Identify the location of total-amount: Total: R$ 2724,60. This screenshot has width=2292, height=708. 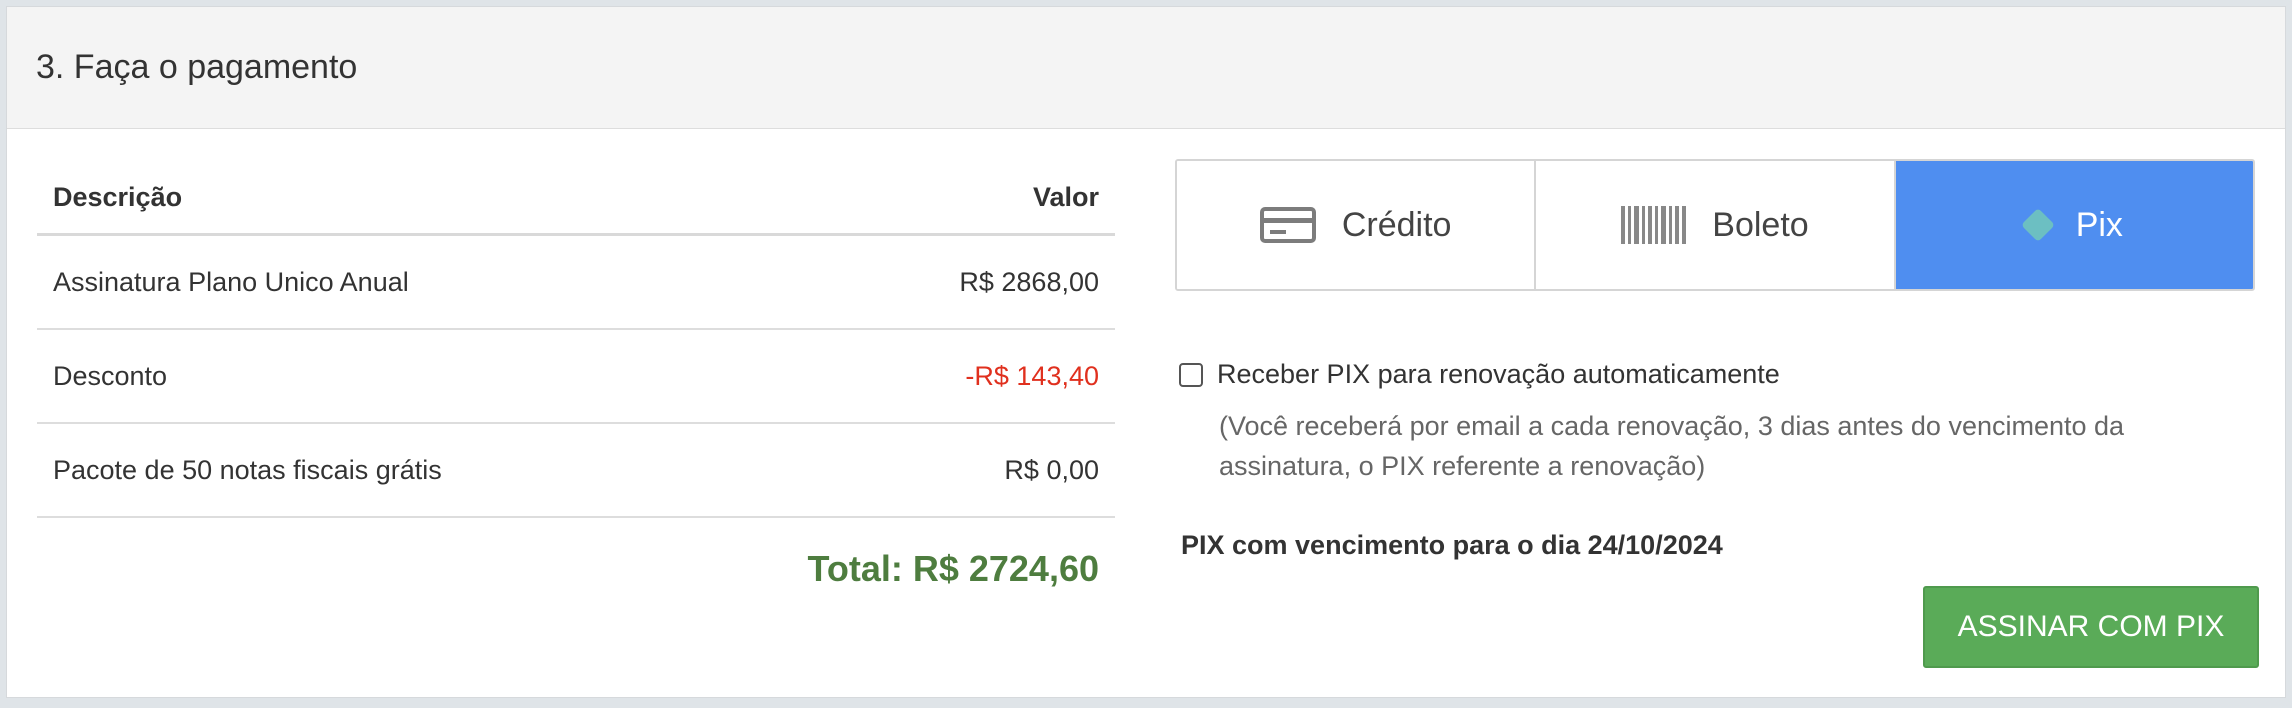
(953, 568).